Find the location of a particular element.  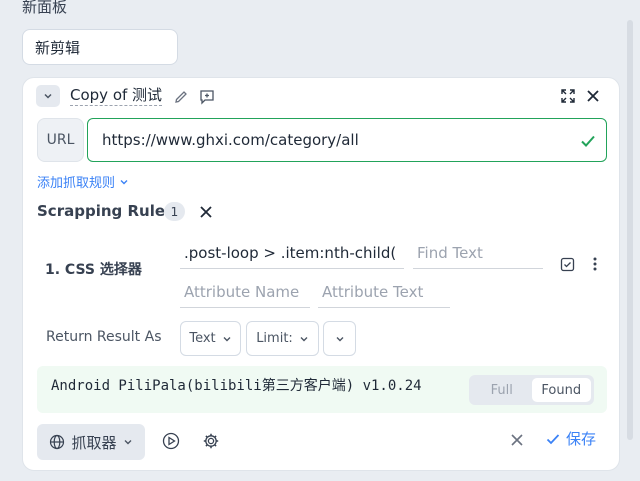

close-icon is located at coordinates (593, 96).